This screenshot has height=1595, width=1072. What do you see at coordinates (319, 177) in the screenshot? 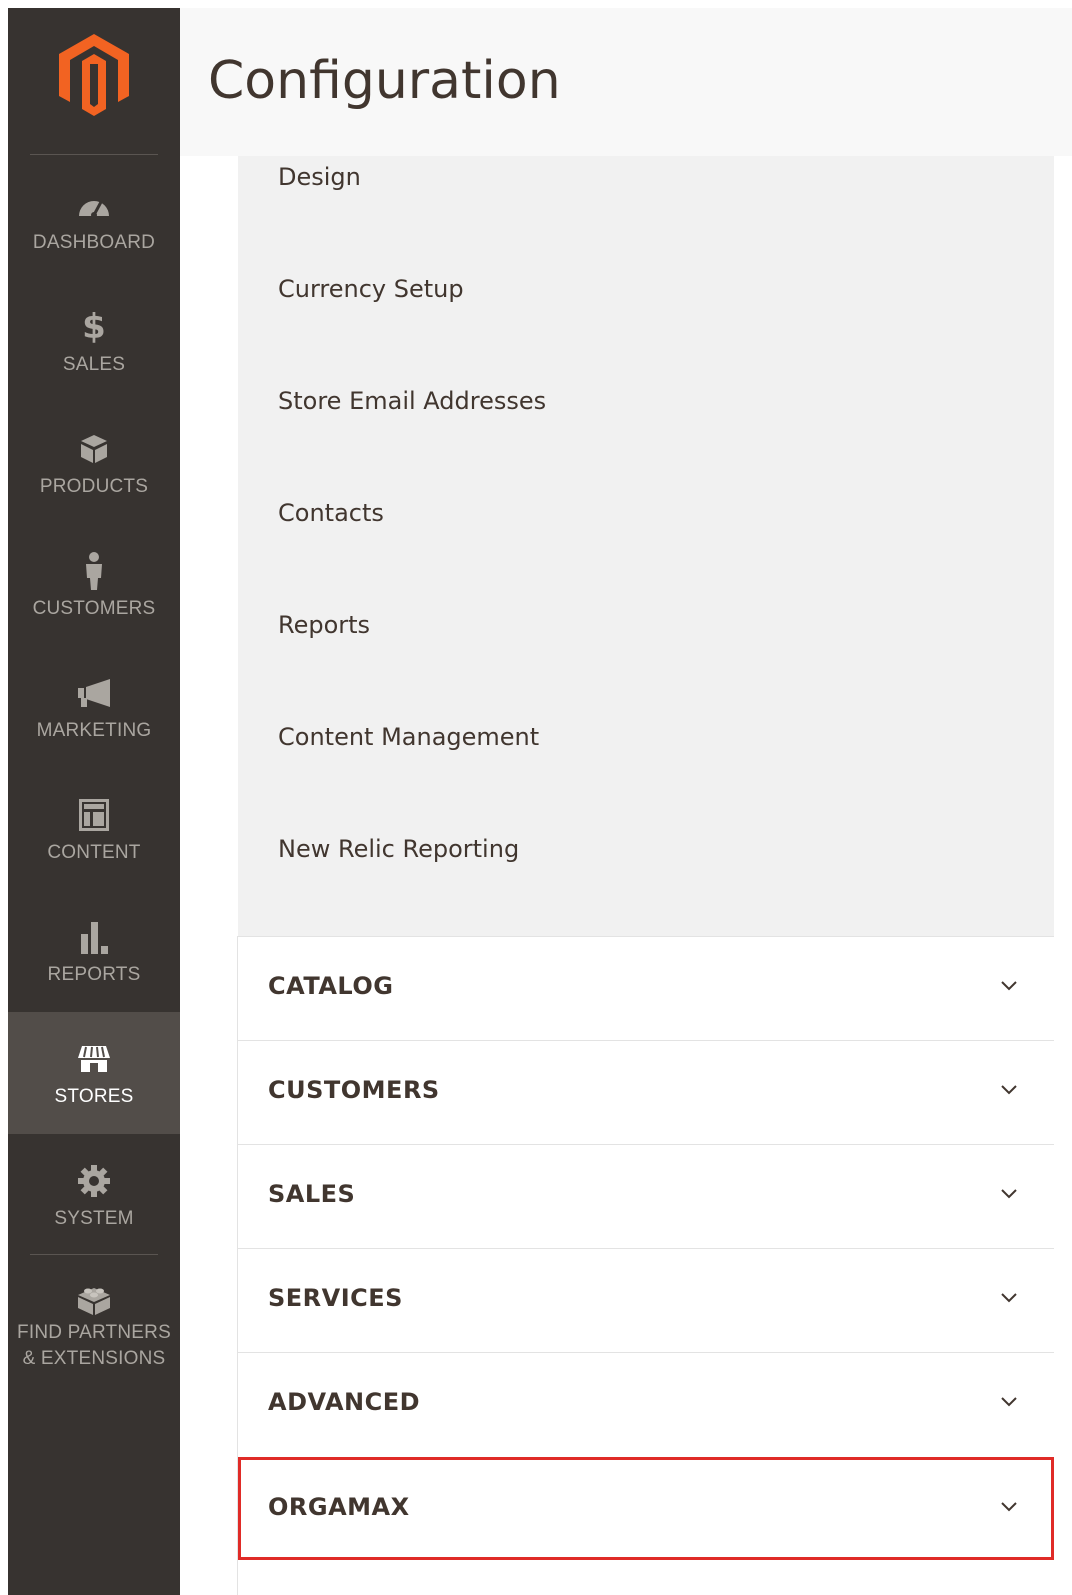
I see `submenu-item-design: Design` at bounding box center [319, 177].